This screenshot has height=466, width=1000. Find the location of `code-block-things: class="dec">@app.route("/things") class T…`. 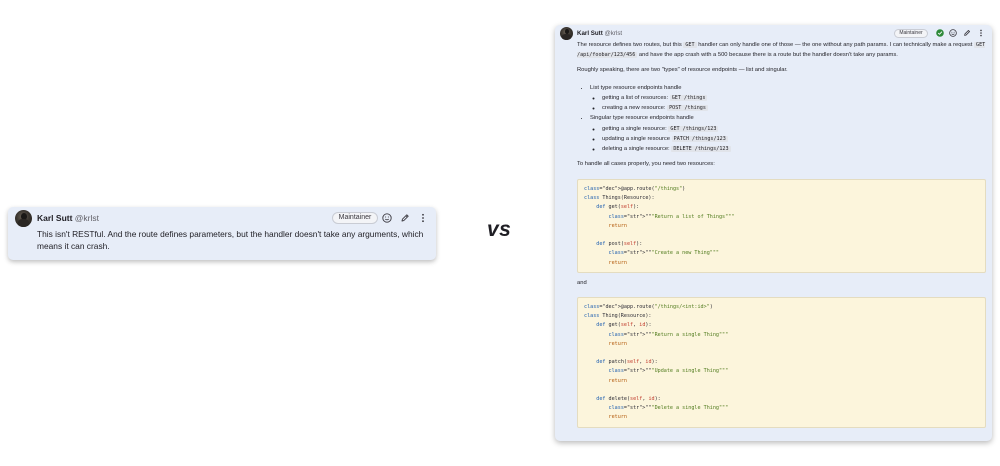

code-block-things: class="dec">@app.route("/things") class T… is located at coordinates (781, 226).